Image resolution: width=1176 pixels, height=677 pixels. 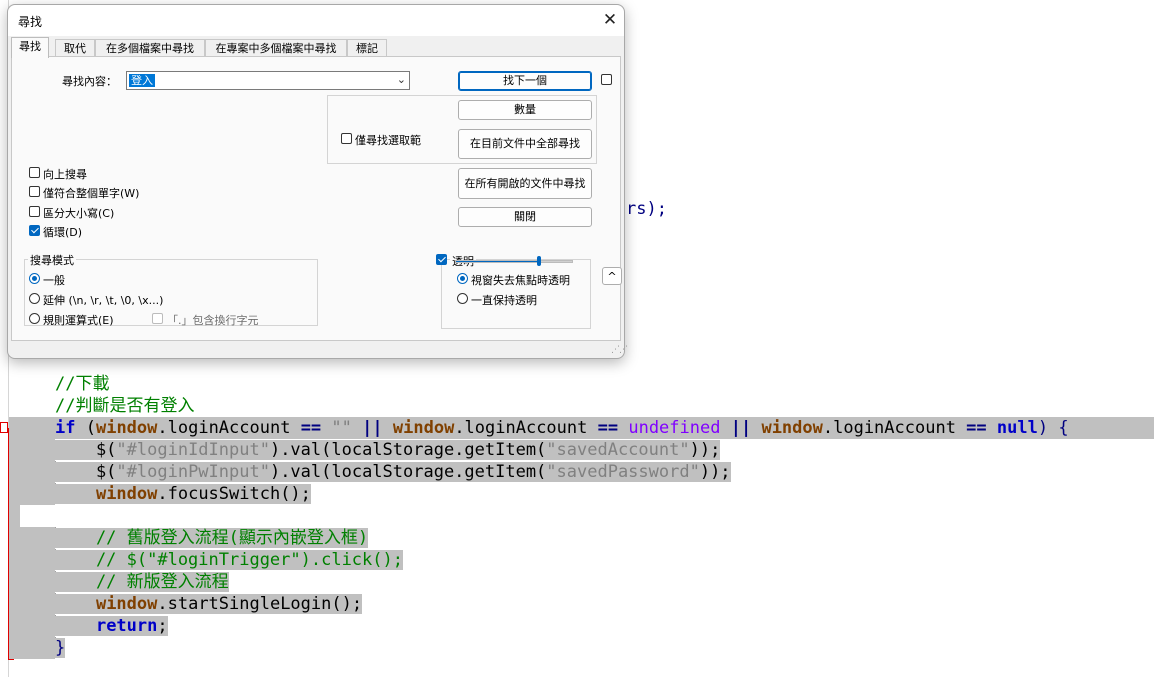 I want to click on dialog-title: 尋找, so click(x=30, y=22).